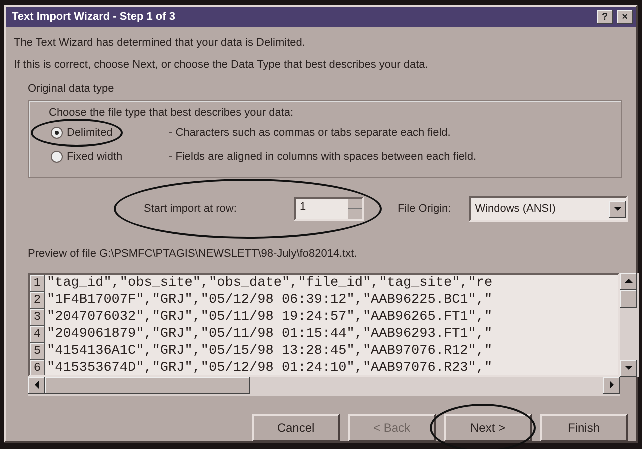 This screenshot has height=449, width=642. Describe the element at coordinates (72, 89) in the screenshot. I see `group-title: Original data type` at that location.